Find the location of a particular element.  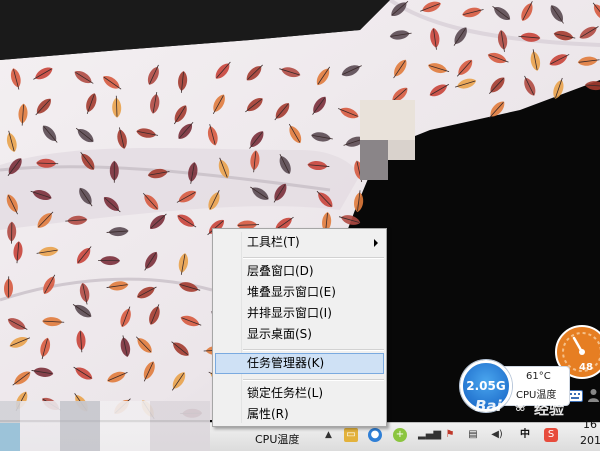

cpu-temperature-value: 61°C is located at coordinates (538, 376).